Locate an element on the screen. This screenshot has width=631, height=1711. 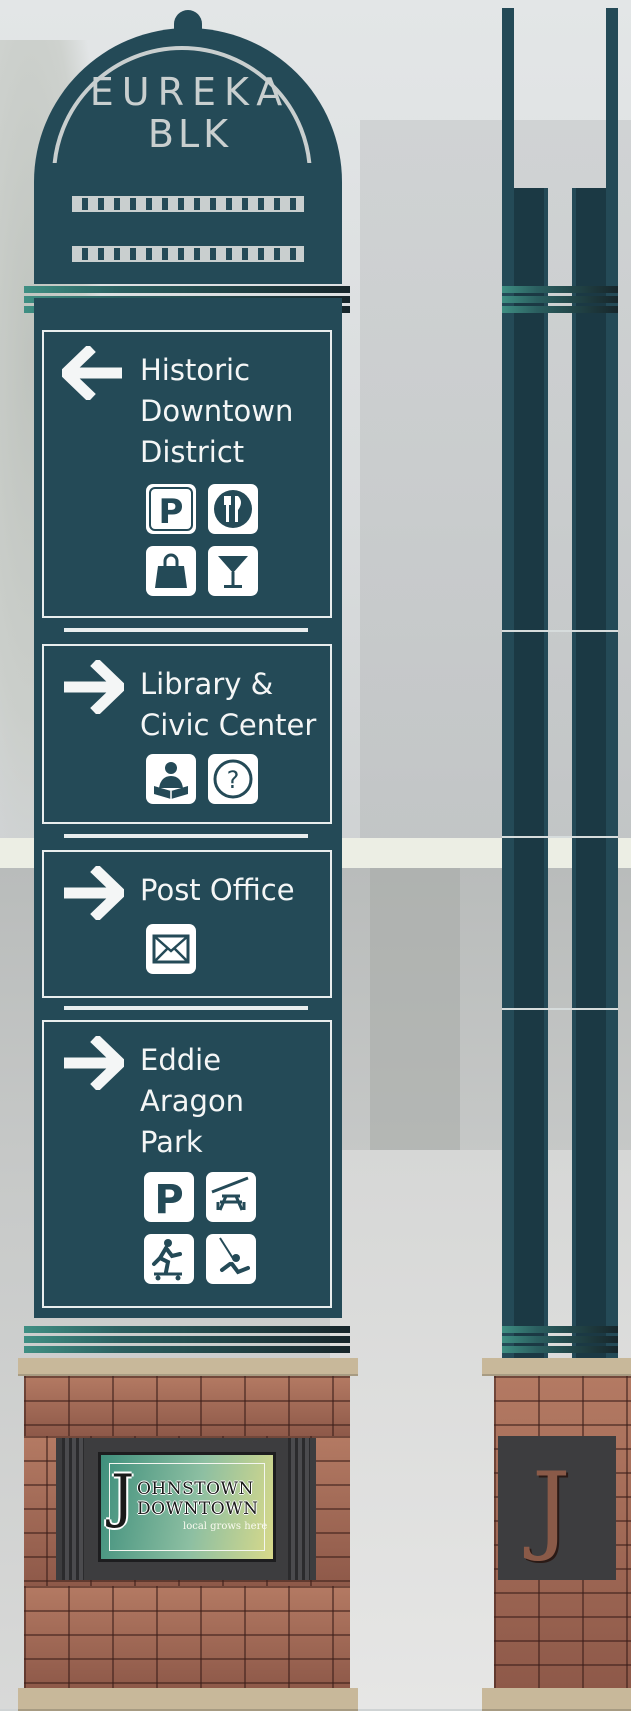
mail-envelope-icon is located at coordinates (171, 949).